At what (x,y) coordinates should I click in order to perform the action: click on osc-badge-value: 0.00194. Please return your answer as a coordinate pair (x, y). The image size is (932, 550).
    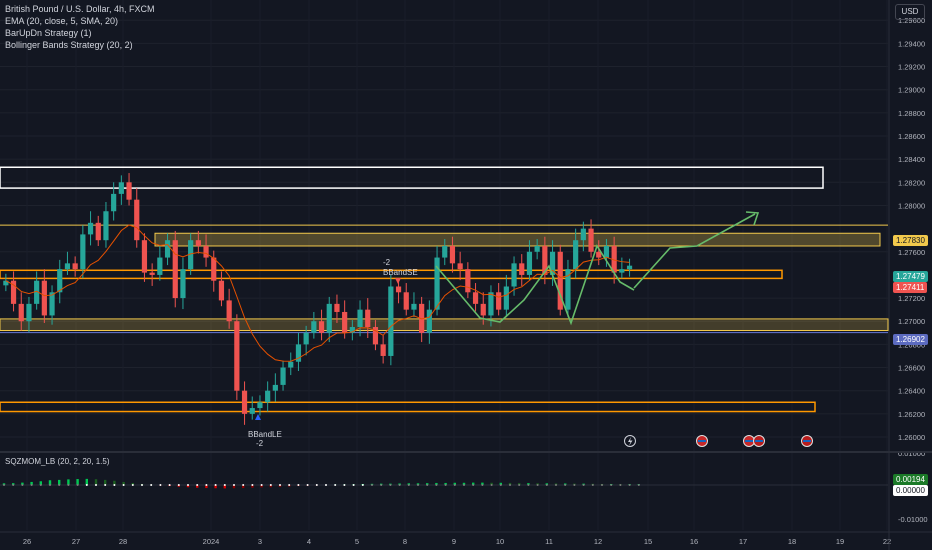
    Looking at the image, I should click on (910, 479).